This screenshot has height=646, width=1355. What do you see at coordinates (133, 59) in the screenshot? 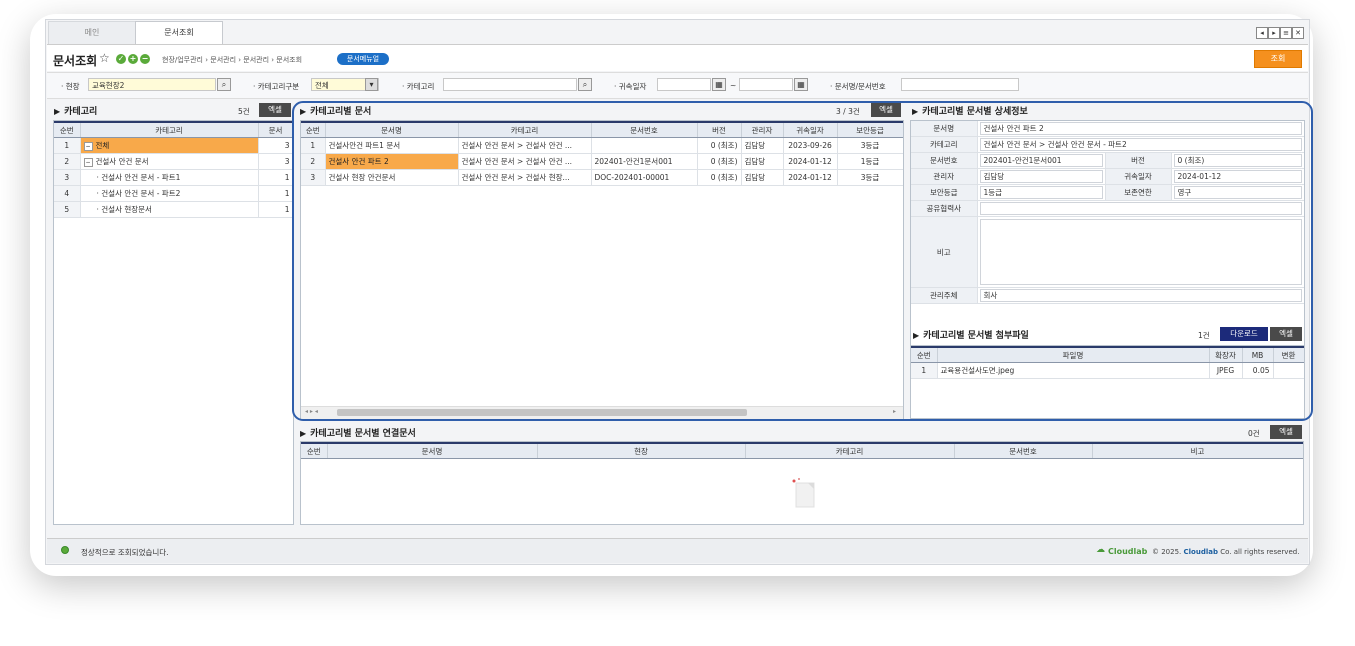
I see `add-icon: +` at bounding box center [133, 59].